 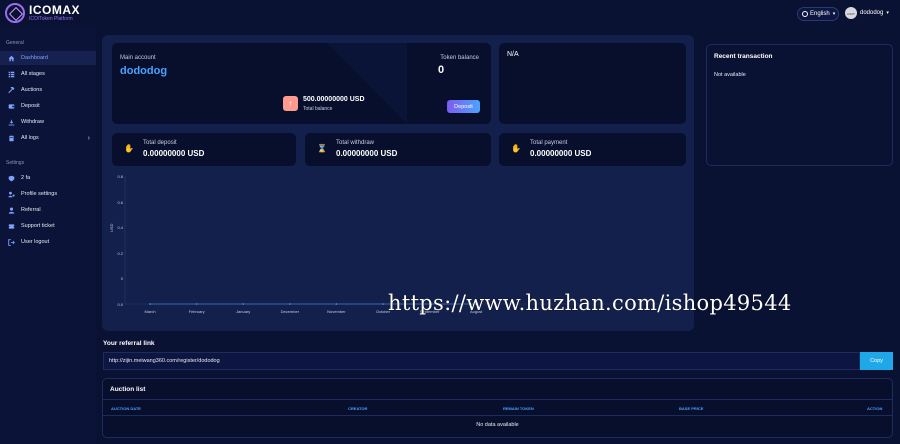 I want to click on watermark-text: https://www.huzhan.com/ishop49544, so click(x=590, y=303).